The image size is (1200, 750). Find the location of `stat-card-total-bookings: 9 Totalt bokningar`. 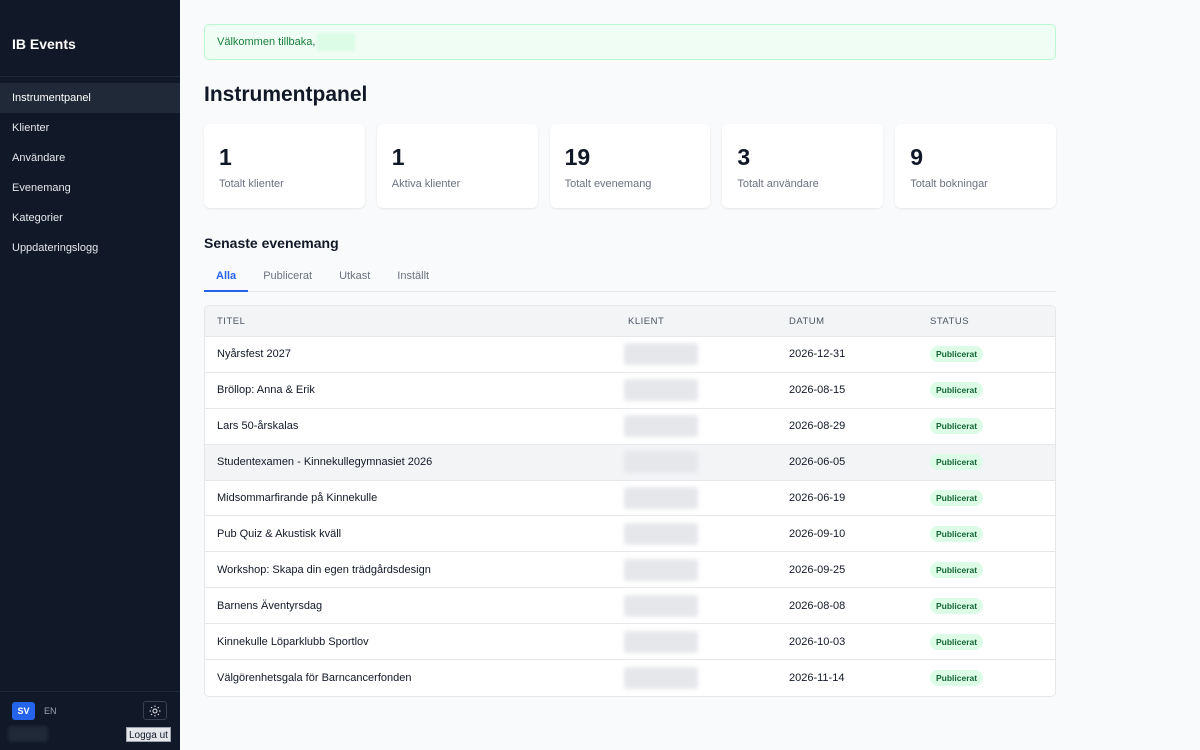

stat-card-total-bookings: 9 Totalt bokningar is located at coordinates (975, 166).